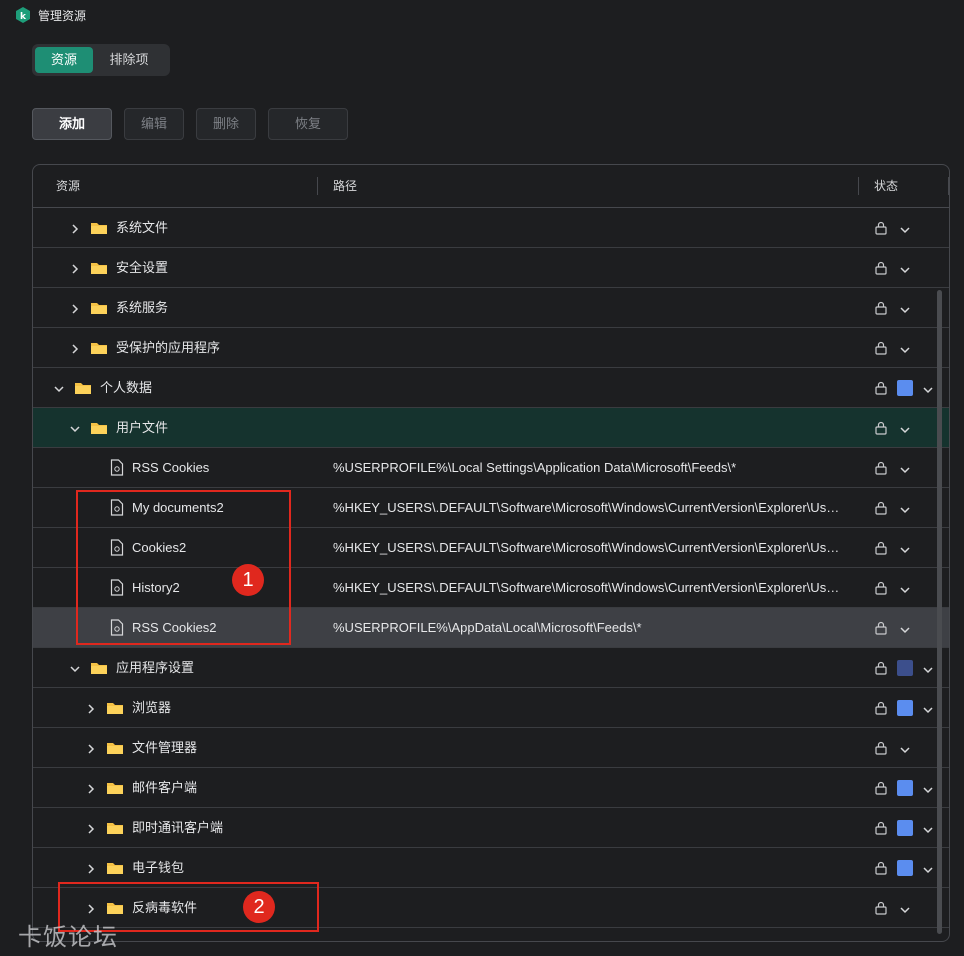  Describe the element at coordinates (491, 828) in the screenshot. I see `table-row: 即时通讯客户端` at that location.